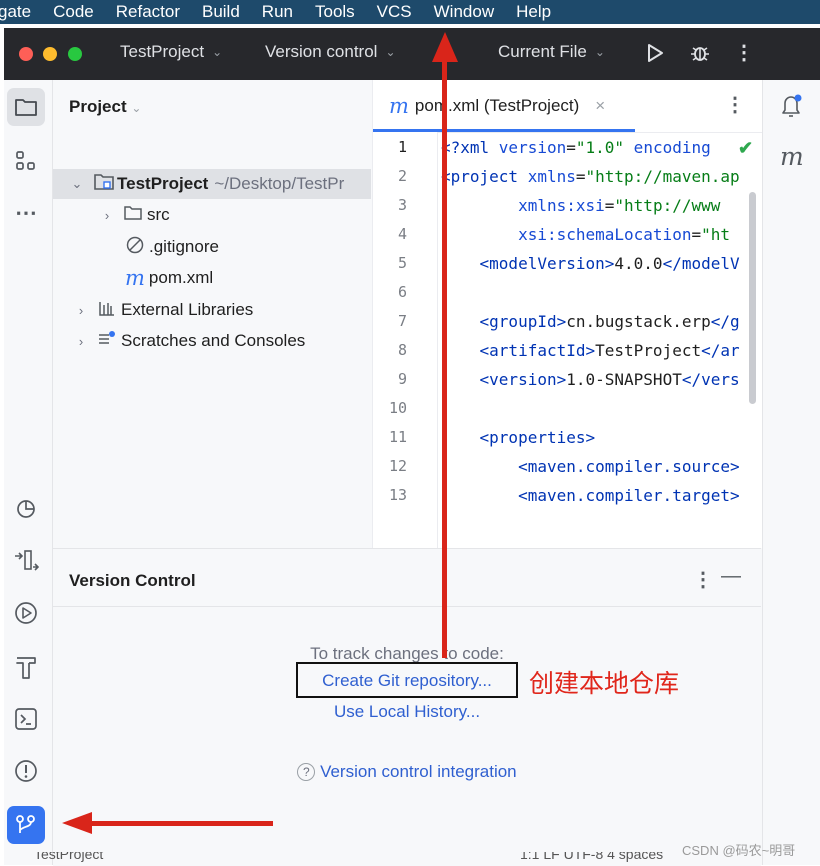 The image size is (820, 866). I want to click on tree-label: TestProject, so click(163, 183).